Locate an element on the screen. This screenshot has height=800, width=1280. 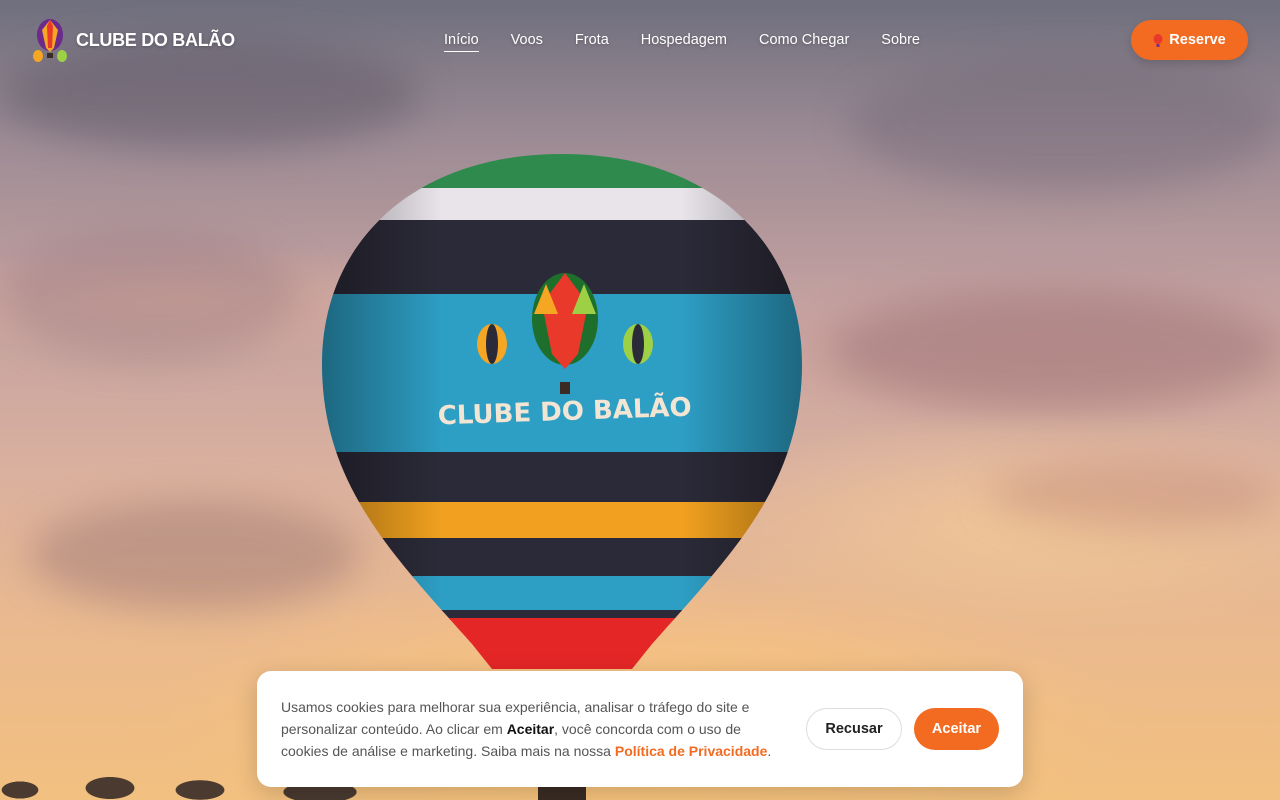
nav-link-inicio: Início is located at coordinates (461, 42).